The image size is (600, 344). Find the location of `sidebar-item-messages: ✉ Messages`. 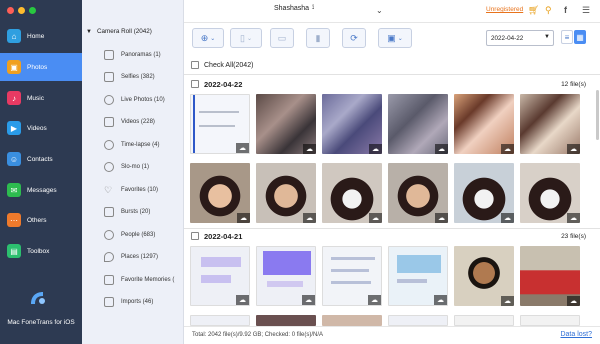

sidebar-item-messages: ✉ Messages is located at coordinates (41, 190).